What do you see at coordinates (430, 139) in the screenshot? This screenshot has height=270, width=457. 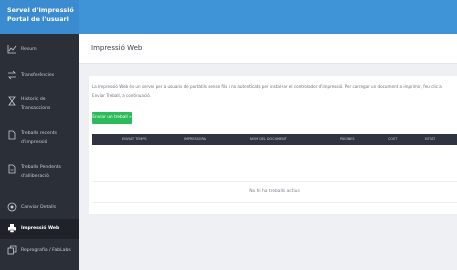 I see `column-header-status: ESTAT` at bounding box center [430, 139].